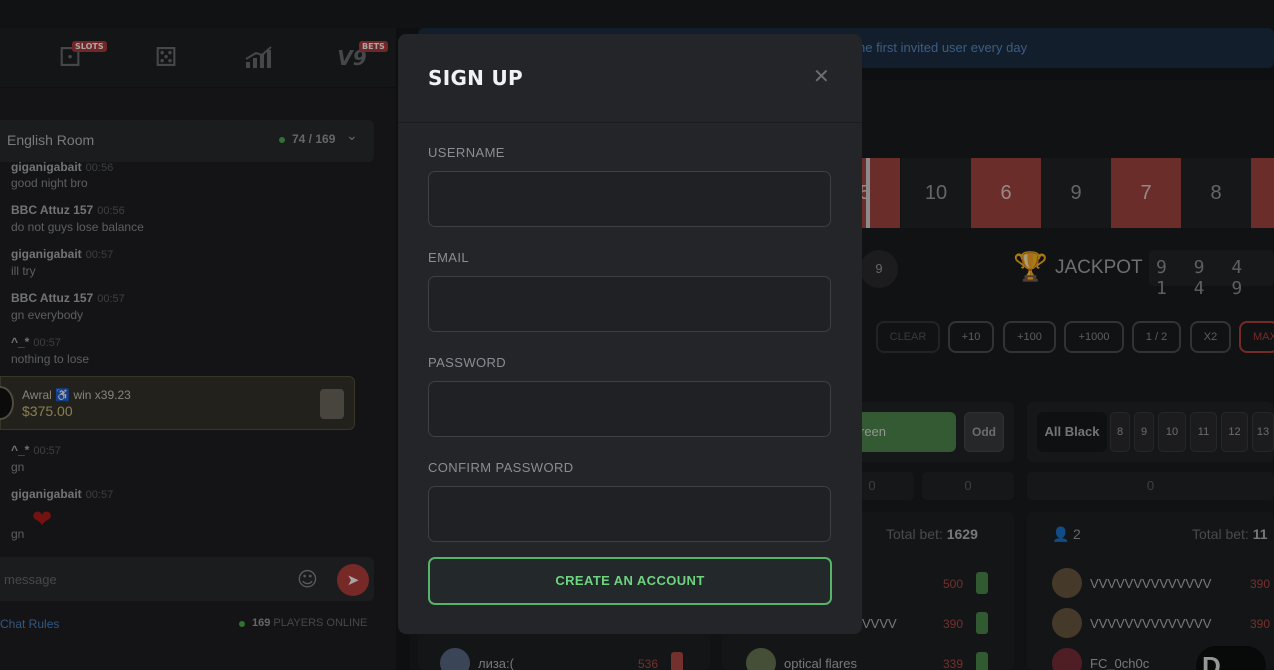  Describe the element at coordinates (475, 78) in the screenshot. I see `modal-title: SIGN UP` at that location.